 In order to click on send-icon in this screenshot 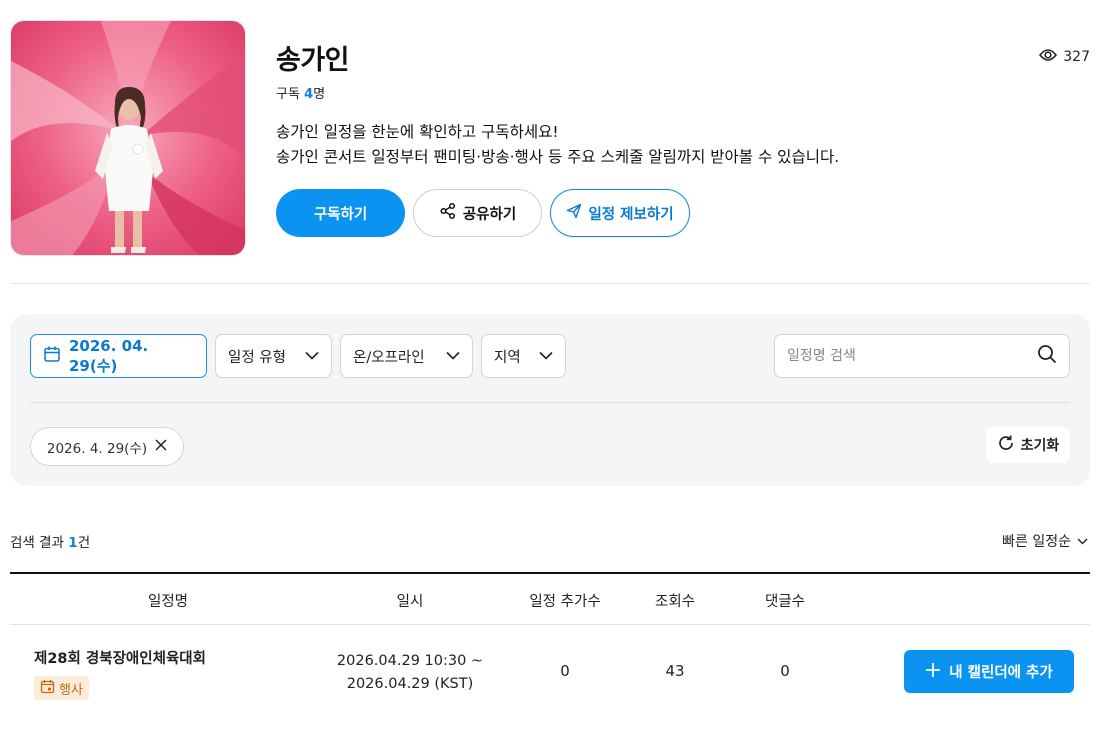, I will do `click(574, 213)`.